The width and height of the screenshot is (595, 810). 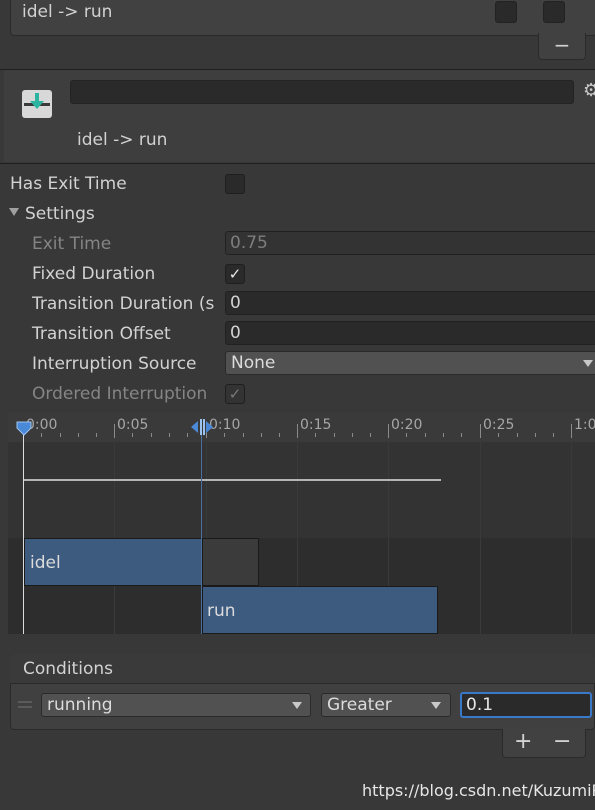 I want to click on interruption-source-value: None, so click(x=253, y=363).